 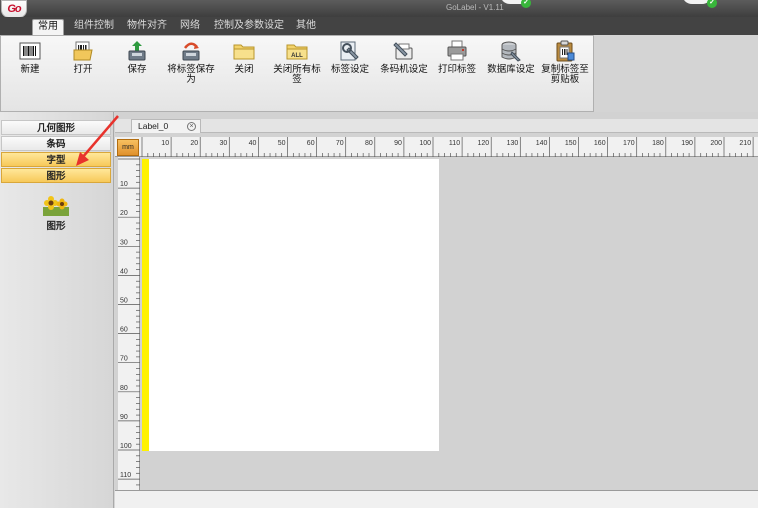 I want to click on logo-text: Go, so click(x=14, y=9).